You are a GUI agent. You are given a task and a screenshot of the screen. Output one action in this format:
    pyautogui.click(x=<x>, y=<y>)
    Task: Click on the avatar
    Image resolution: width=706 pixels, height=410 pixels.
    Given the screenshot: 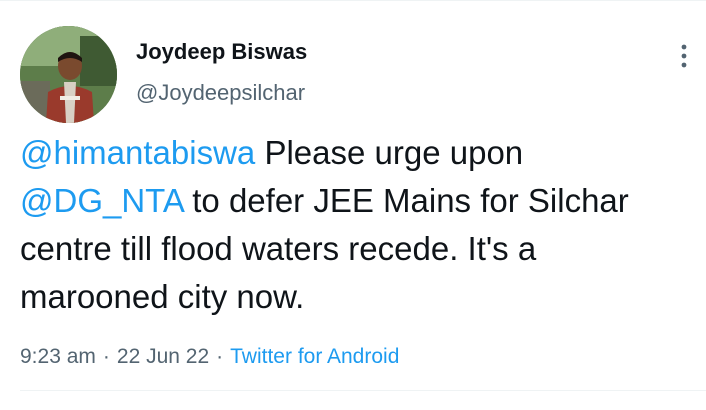 What is the action you would take?
    pyautogui.click(x=68, y=74)
    